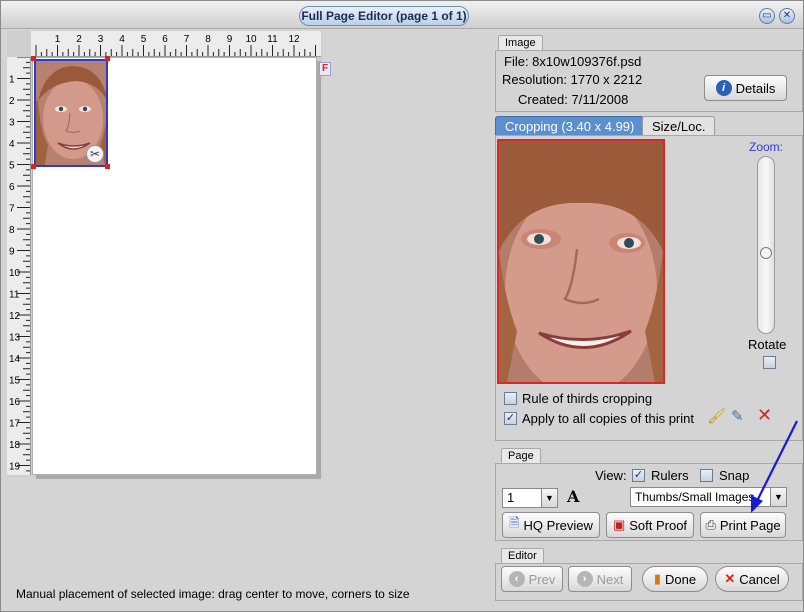 The image size is (804, 612). I want to click on cancel-button: ✕ Cancel, so click(752, 579).